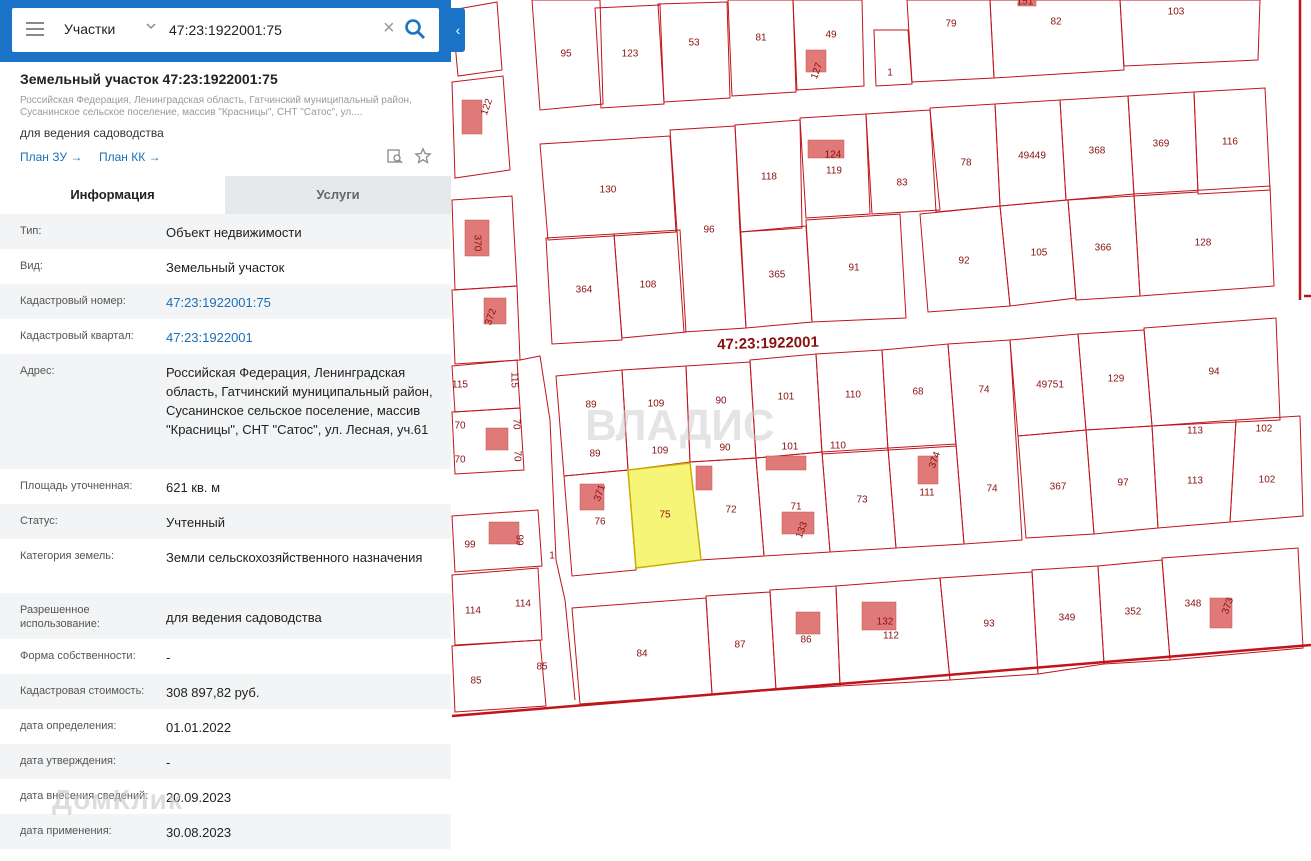 The image size is (1311, 861). I want to click on parcel-label: 1, so click(890, 73).